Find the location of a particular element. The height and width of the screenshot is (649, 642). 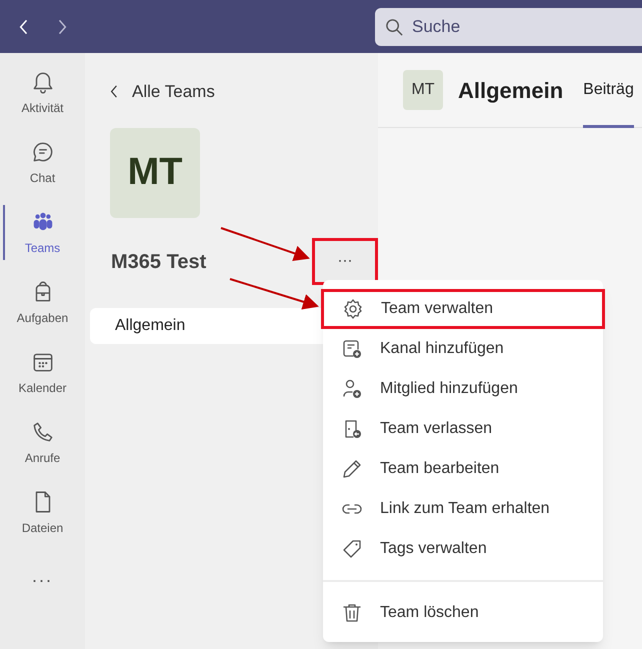

forward-icon is located at coordinates (62, 27).